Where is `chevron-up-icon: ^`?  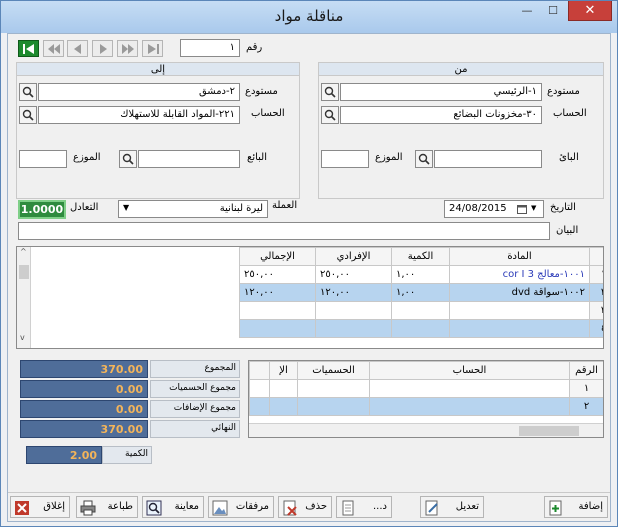 chevron-up-icon: ^ is located at coordinates (23, 251).